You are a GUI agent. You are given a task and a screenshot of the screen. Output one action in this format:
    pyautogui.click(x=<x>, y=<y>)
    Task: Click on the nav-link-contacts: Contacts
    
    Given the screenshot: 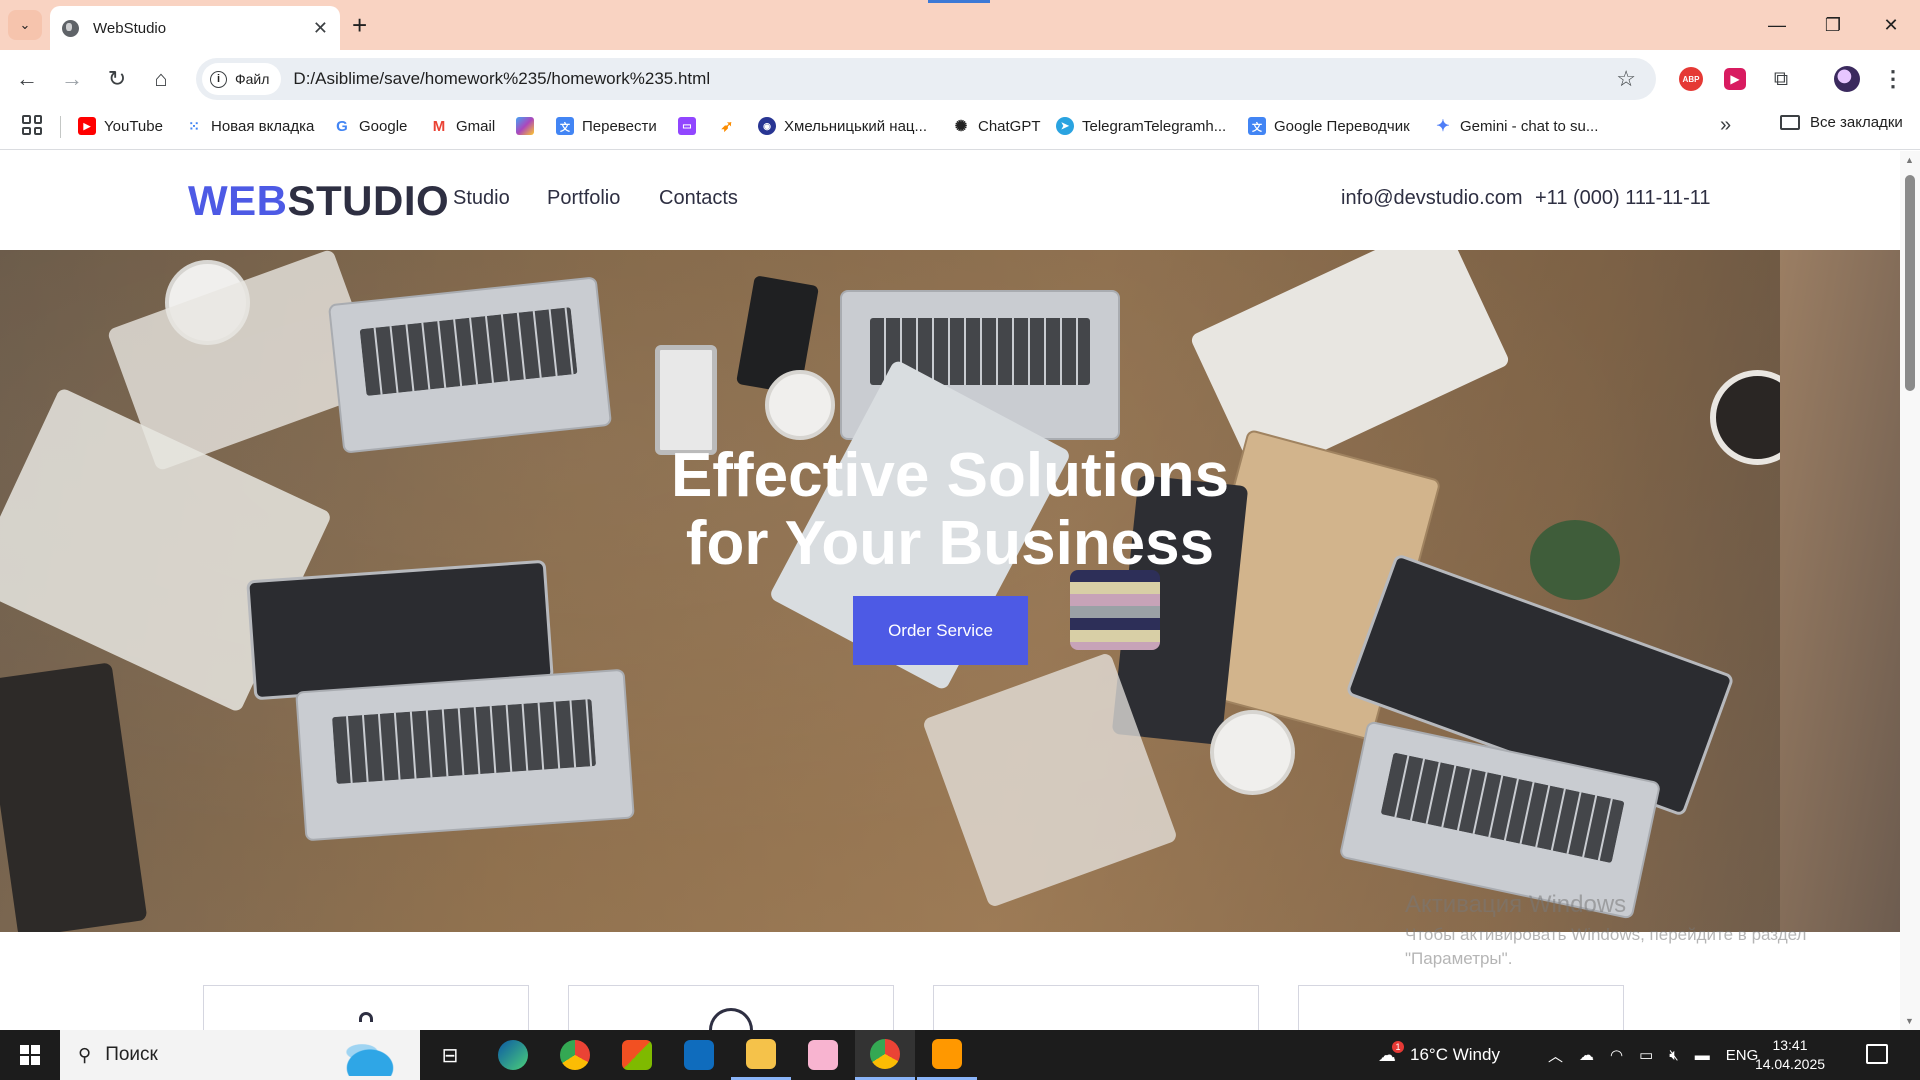 What is the action you would take?
    pyautogui.click(x=698, y=198)
    